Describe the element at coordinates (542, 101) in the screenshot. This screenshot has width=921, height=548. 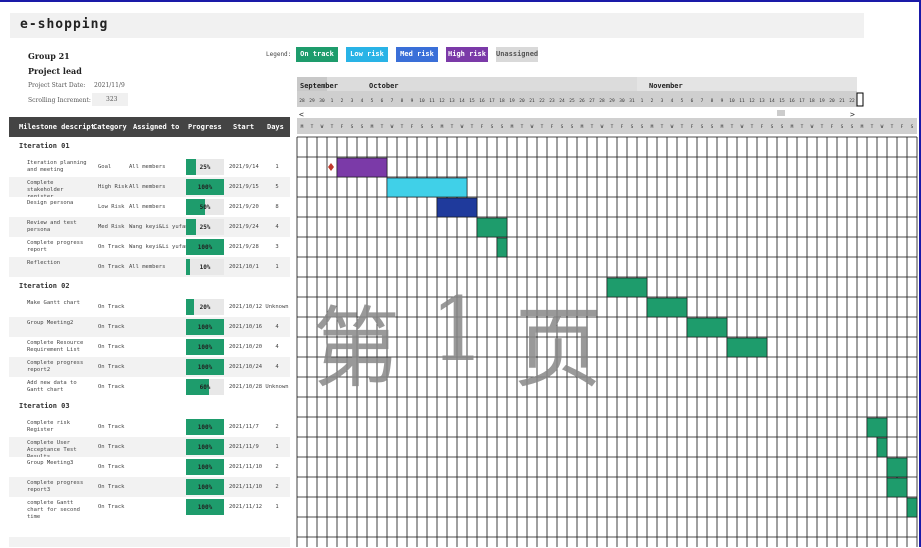
I see `day-number: 22` at that location.